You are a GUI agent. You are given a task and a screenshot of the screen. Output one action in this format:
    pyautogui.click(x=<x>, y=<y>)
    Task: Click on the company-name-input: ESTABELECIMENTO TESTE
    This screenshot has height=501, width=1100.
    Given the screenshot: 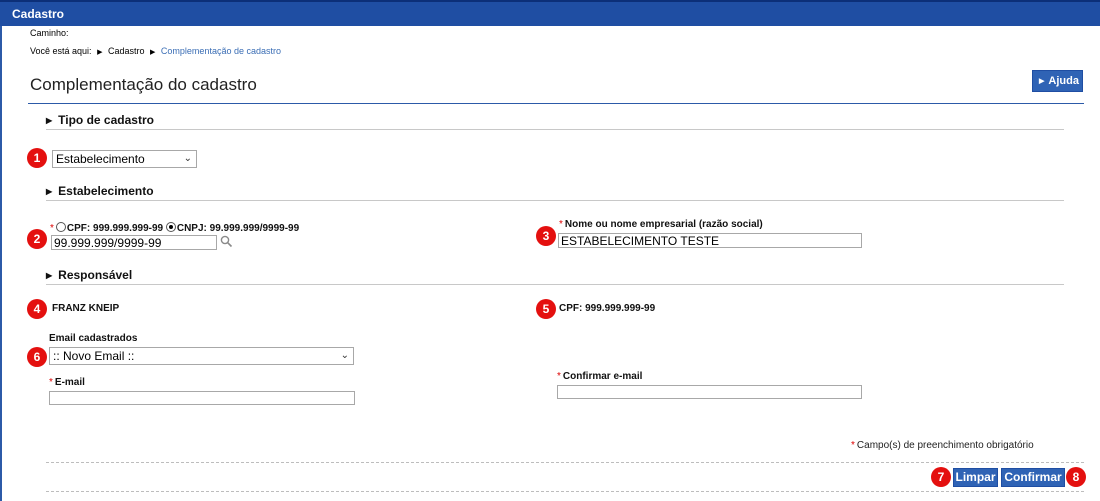 What is the action you would take?
    pyautogui.click(x=710, y=240)
    